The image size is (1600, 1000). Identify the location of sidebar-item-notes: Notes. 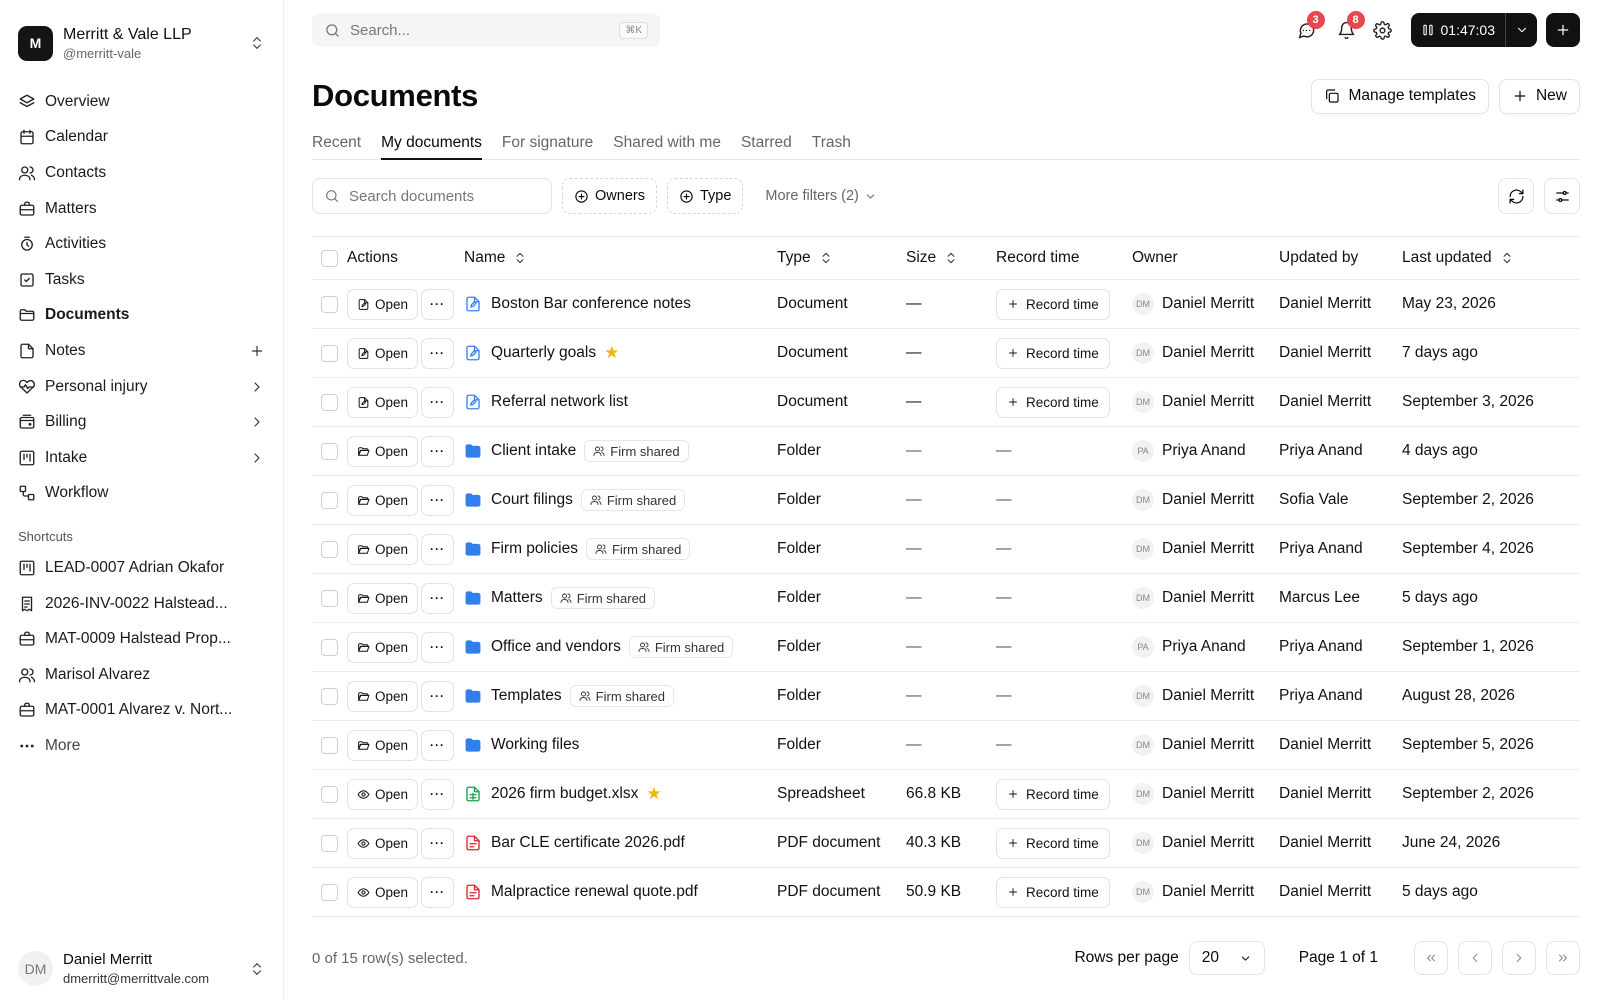
(141, 351).